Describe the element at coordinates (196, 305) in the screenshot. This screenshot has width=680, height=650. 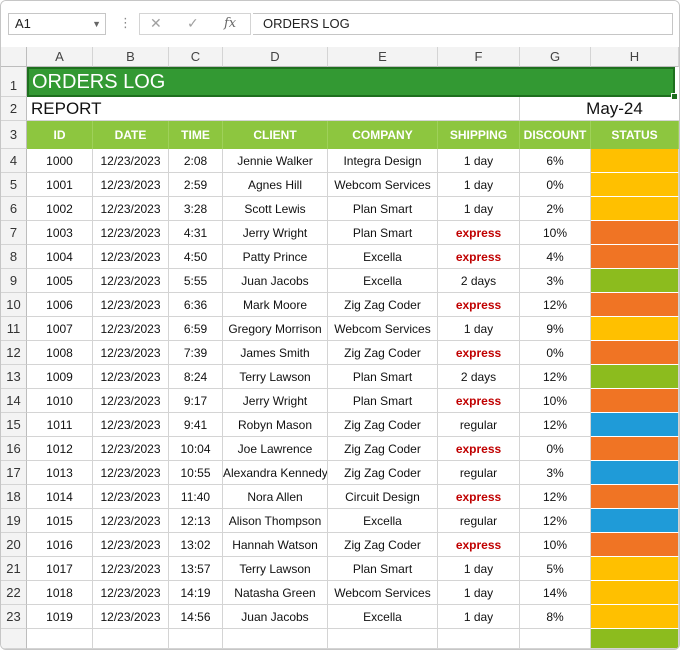
I see `cell-time: 6:36` at that location.